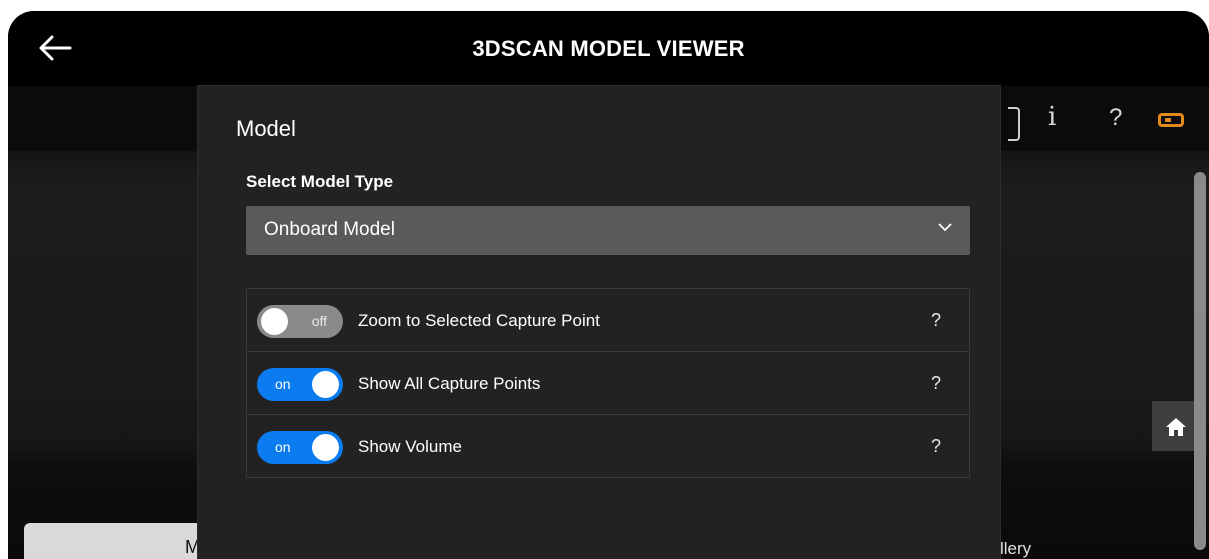  I want to click on zoom-toggle: off, so click(300, 321).